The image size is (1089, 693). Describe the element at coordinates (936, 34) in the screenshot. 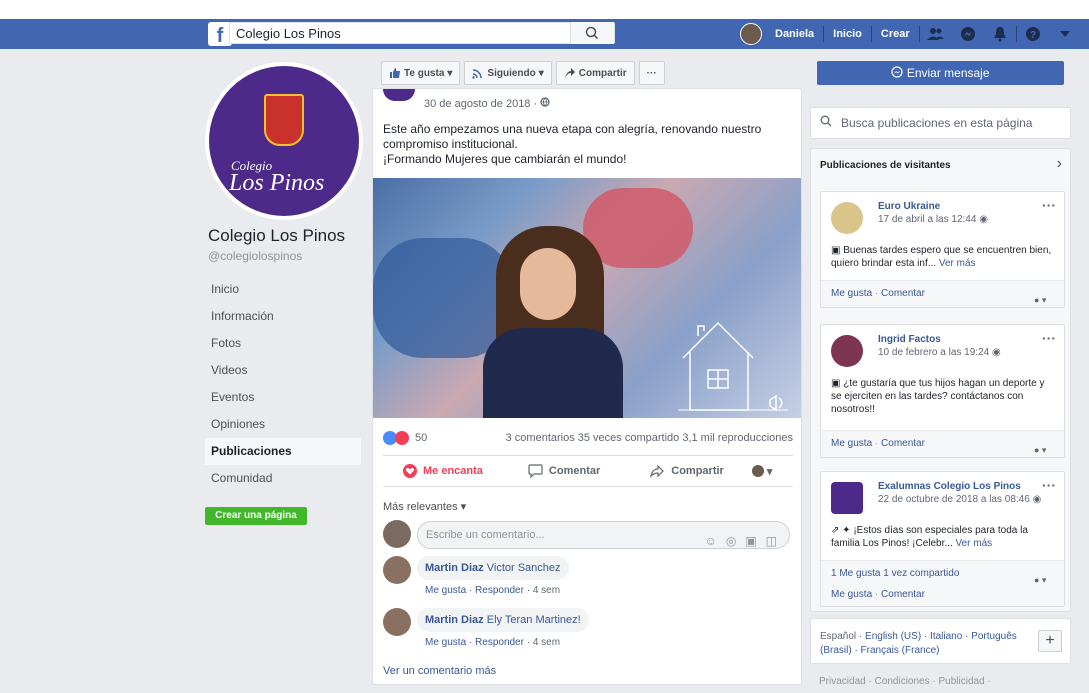

I see `friends-icon` at that location.